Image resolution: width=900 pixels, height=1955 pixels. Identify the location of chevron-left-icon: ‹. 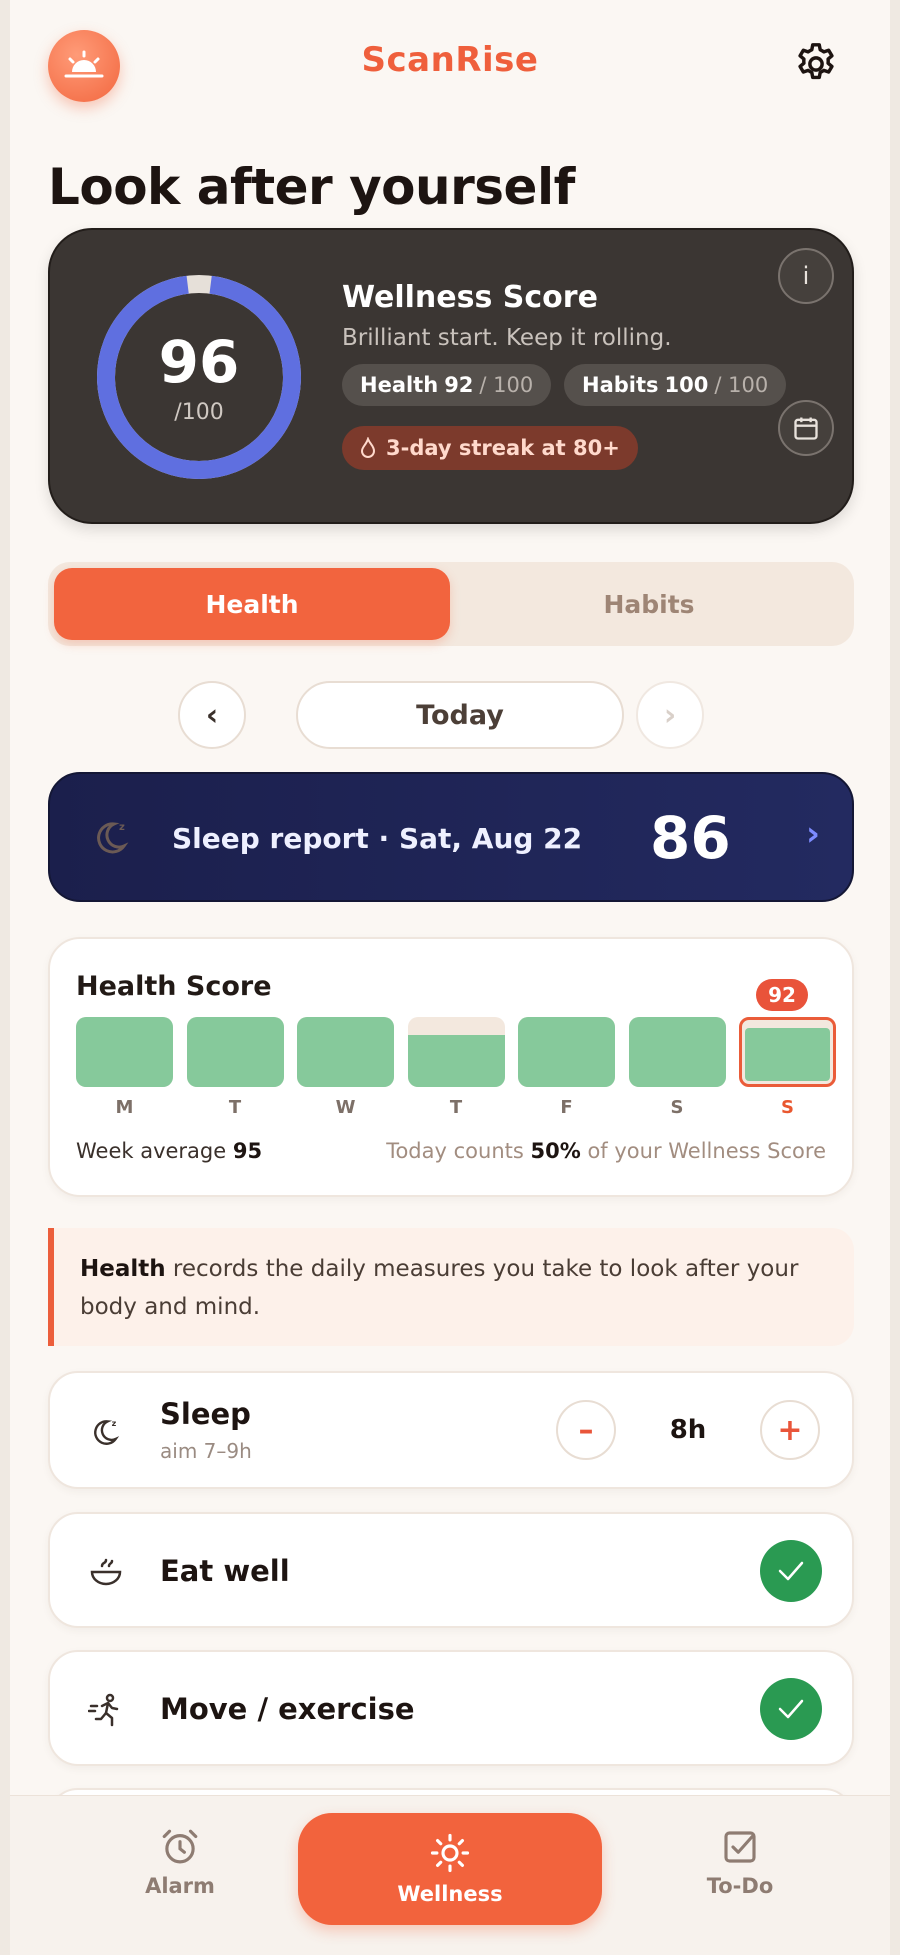
(212, 715).